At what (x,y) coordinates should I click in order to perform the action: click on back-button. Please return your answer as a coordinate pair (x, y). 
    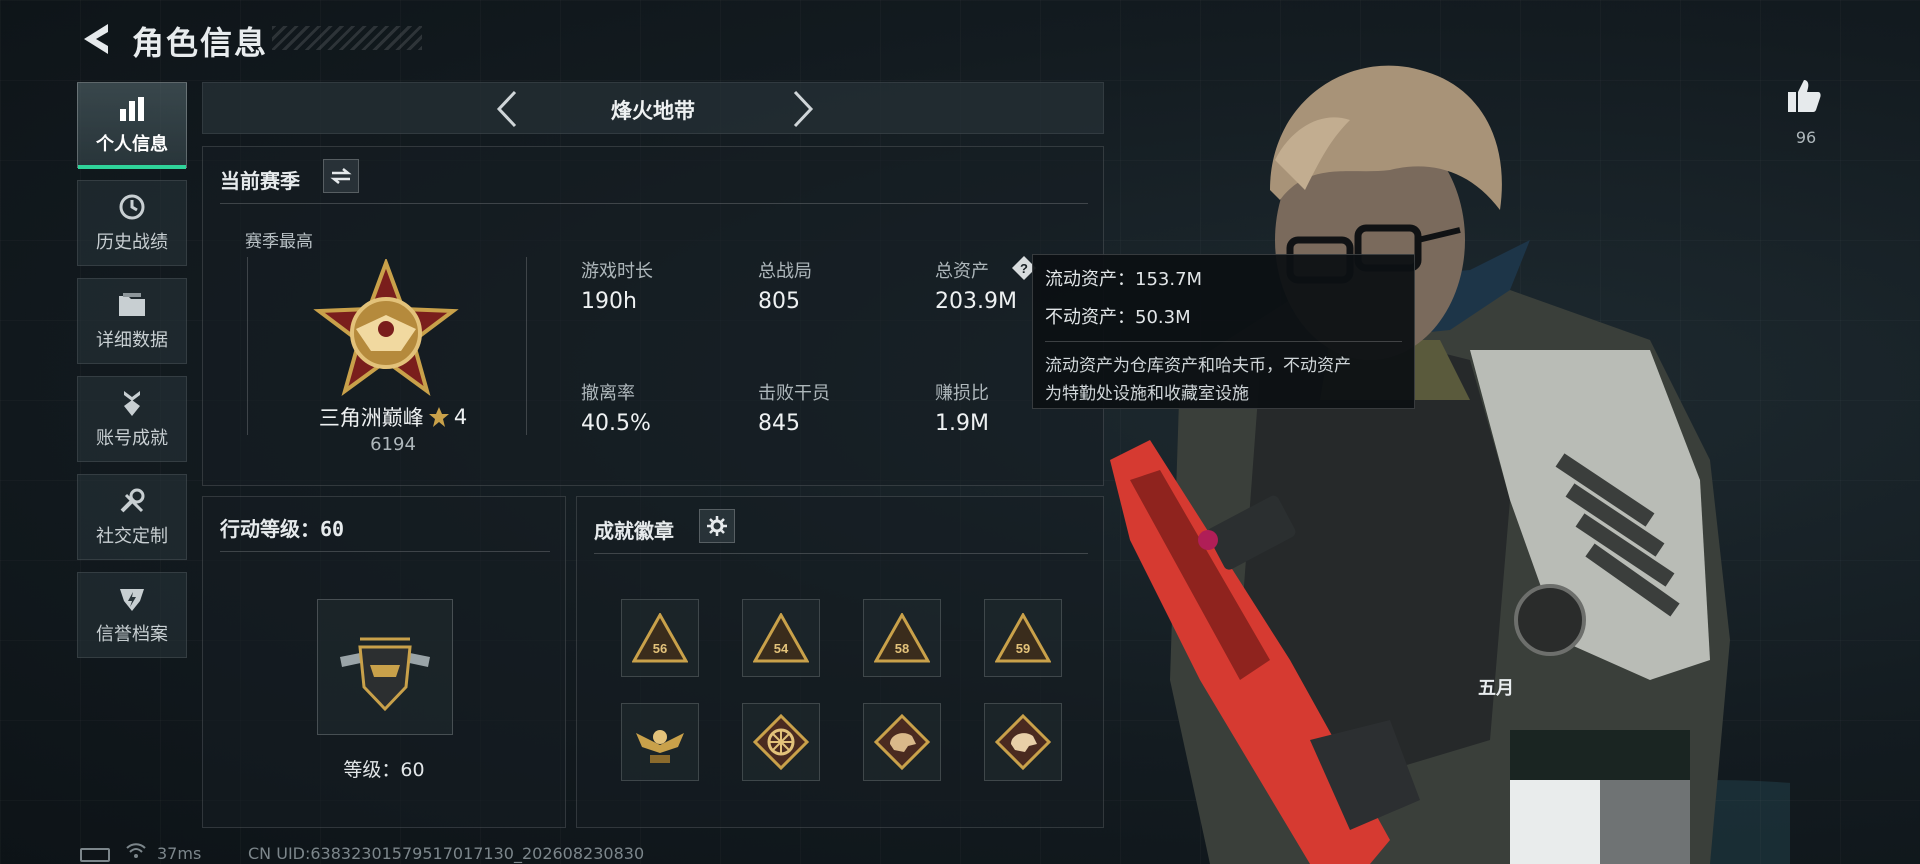
    Looking at the image, I should click on (96, 39).